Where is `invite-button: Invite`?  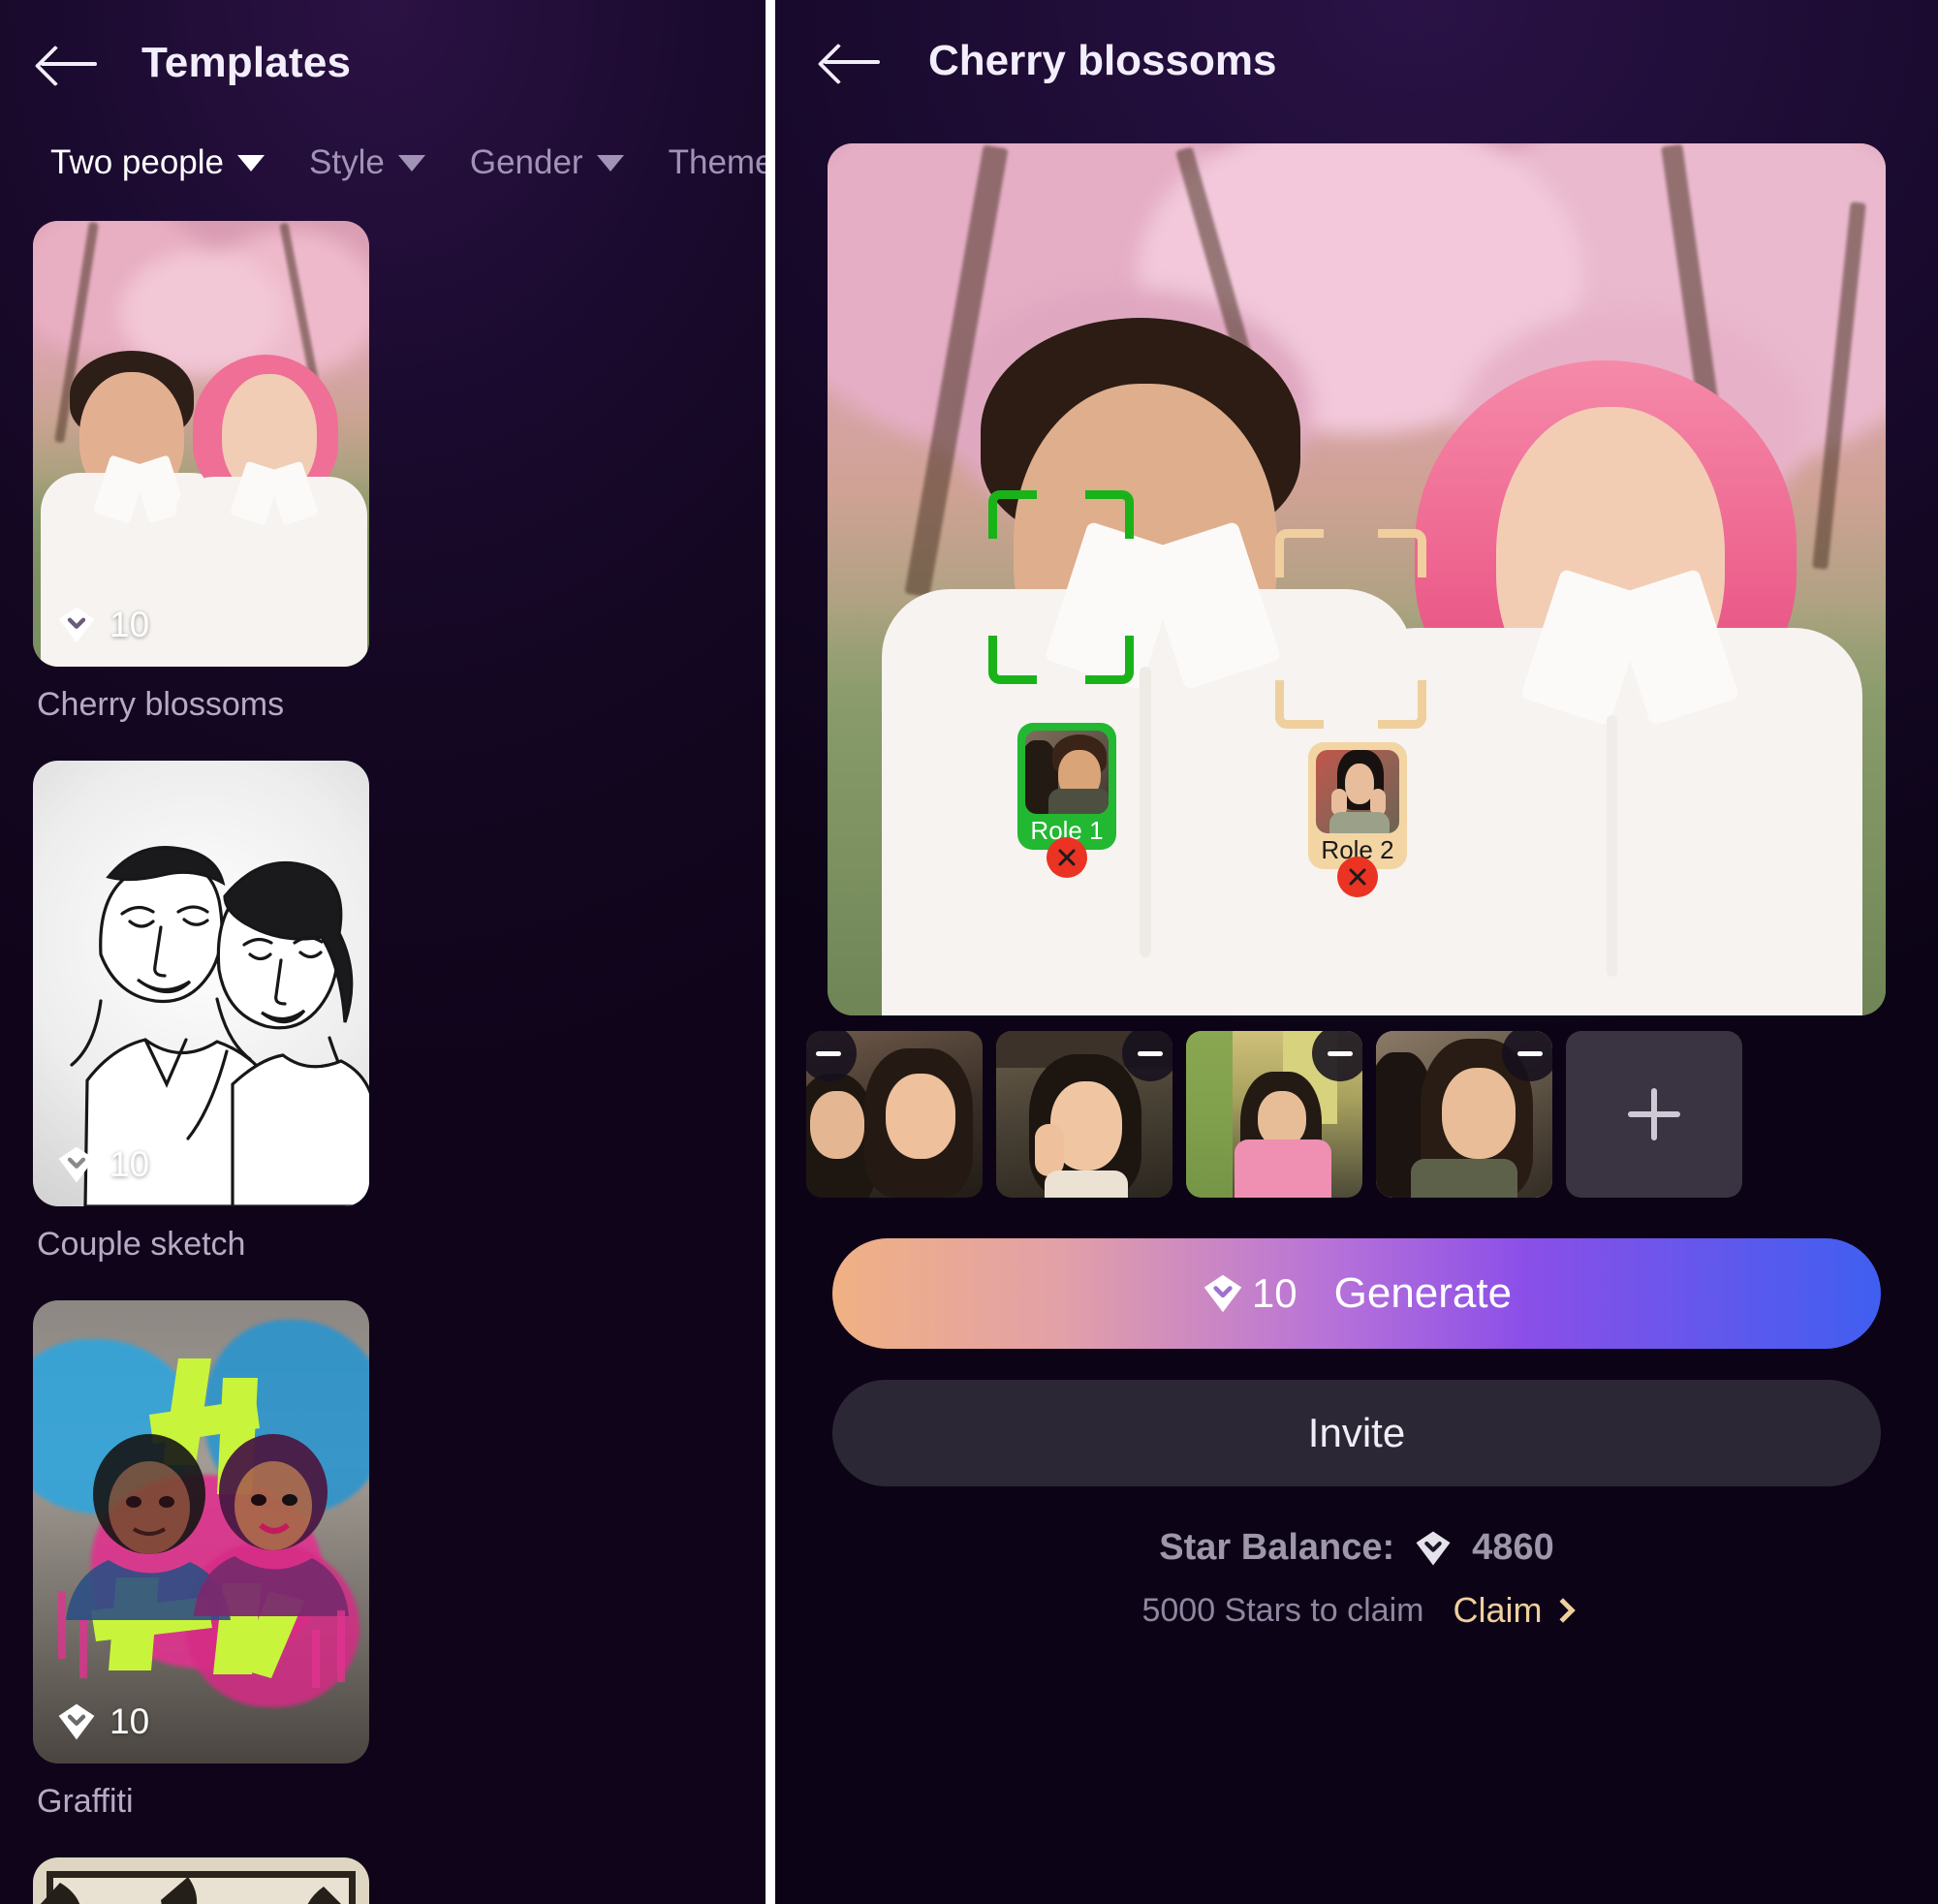 invite-button: Invite is located at coordinates (1357, 1433).